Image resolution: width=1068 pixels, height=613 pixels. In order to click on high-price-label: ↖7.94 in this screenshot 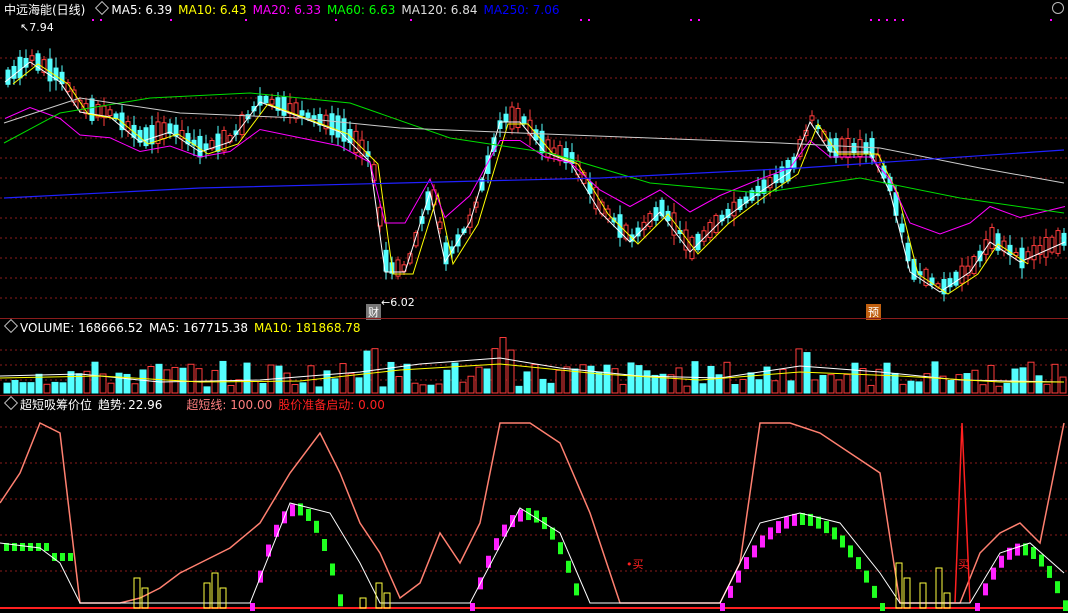, I will do `click(37, 27)`.